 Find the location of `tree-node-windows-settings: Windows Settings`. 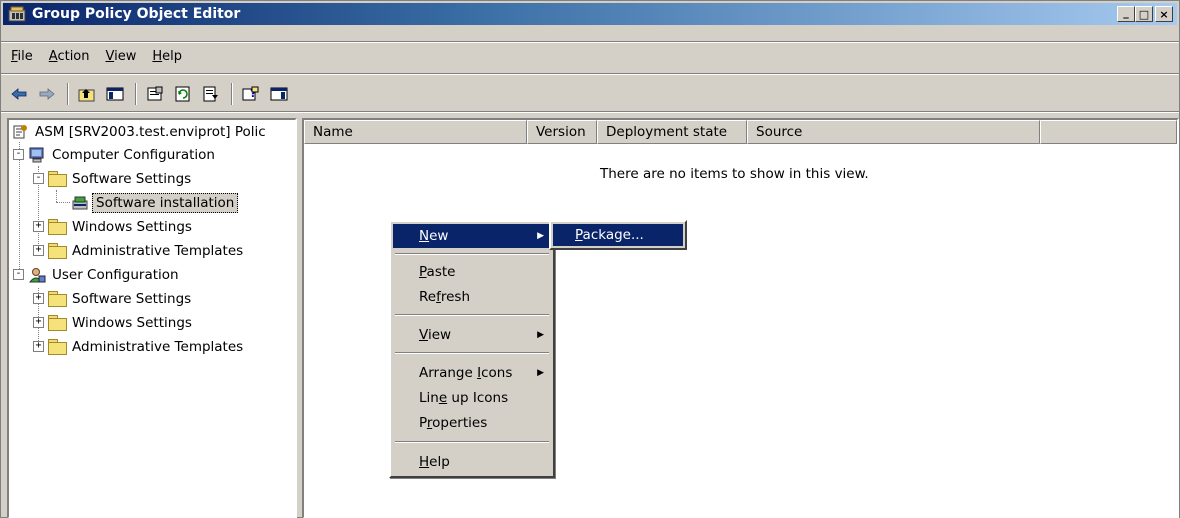

tree-node-windows-settings: Windows Settings is located at coordinates (121, 227).